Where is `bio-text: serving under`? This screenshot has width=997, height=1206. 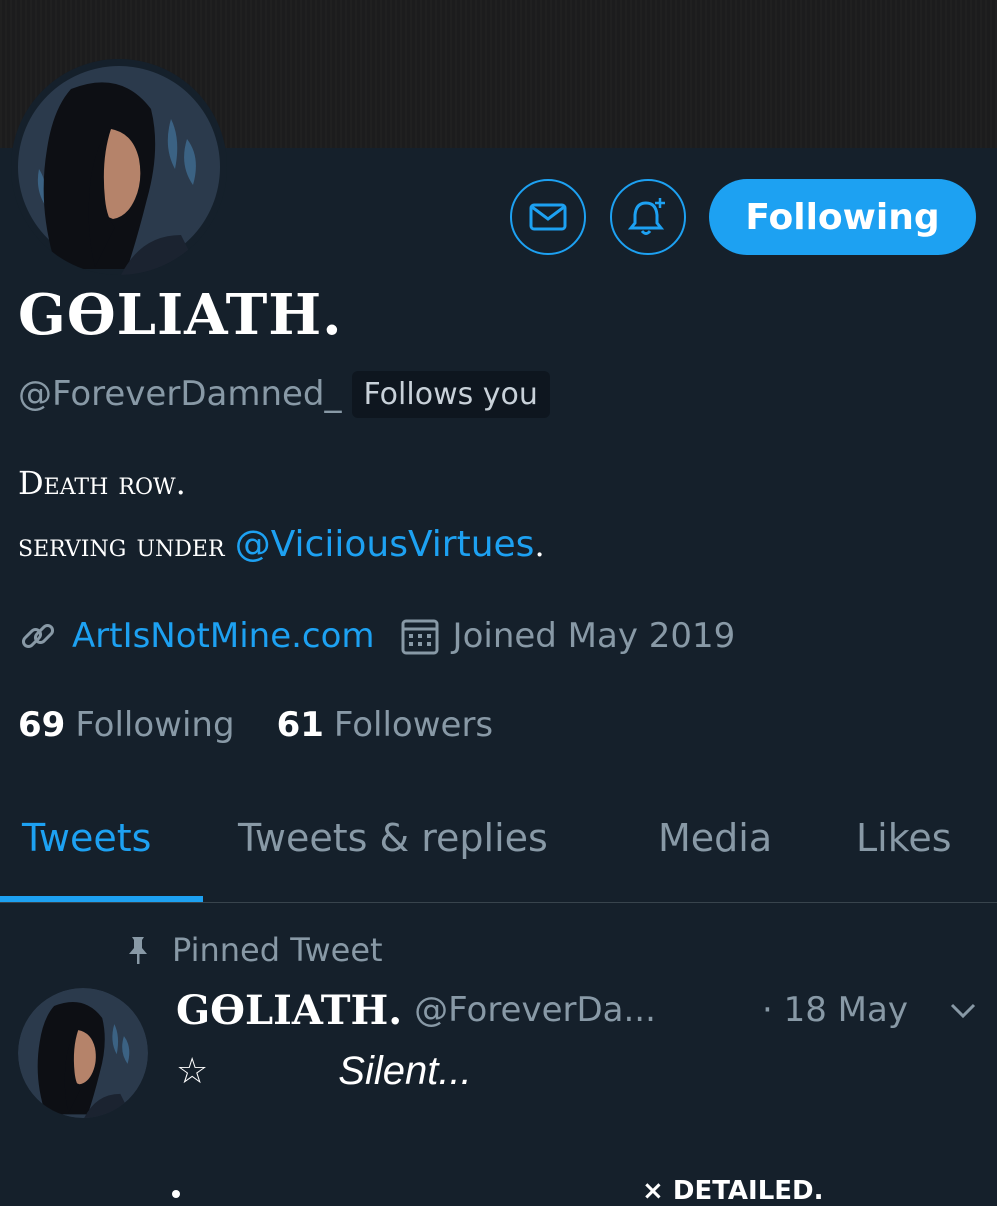
bio-text: serving under is located at coordinates (121, 545).